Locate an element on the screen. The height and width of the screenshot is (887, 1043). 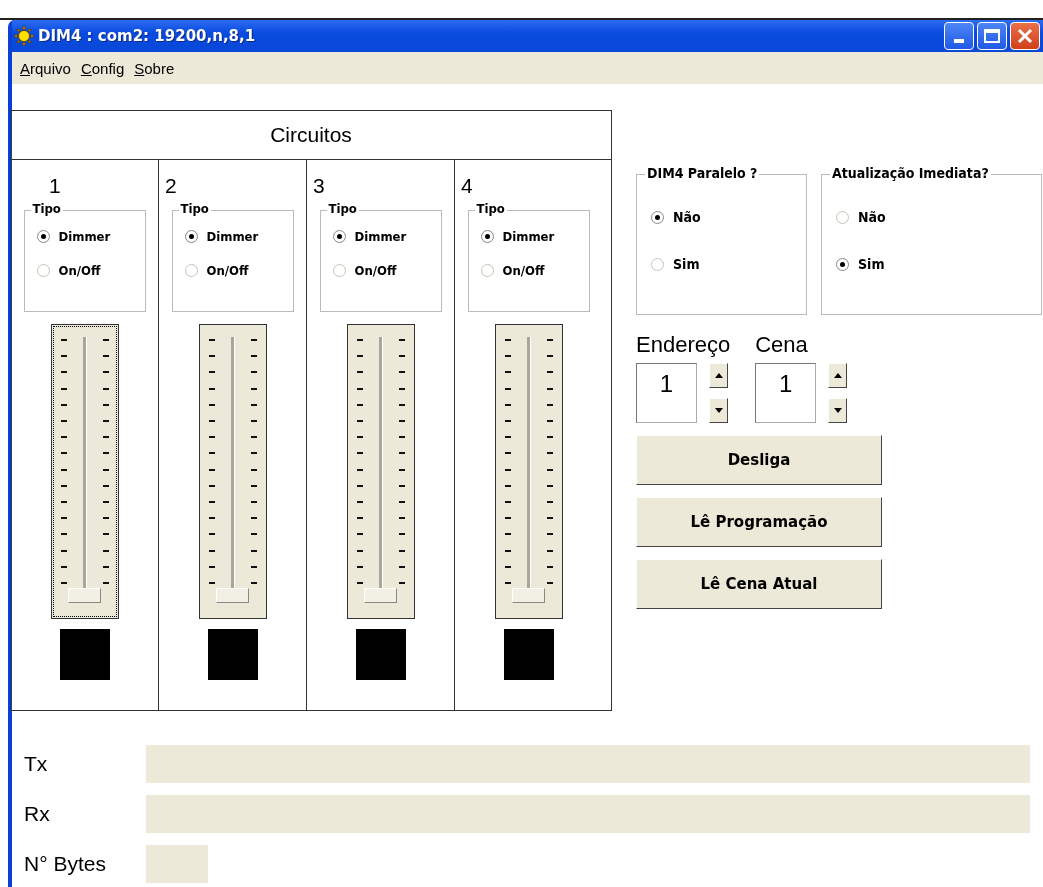
action-button: Desliga is located at coordinates (759, 460).